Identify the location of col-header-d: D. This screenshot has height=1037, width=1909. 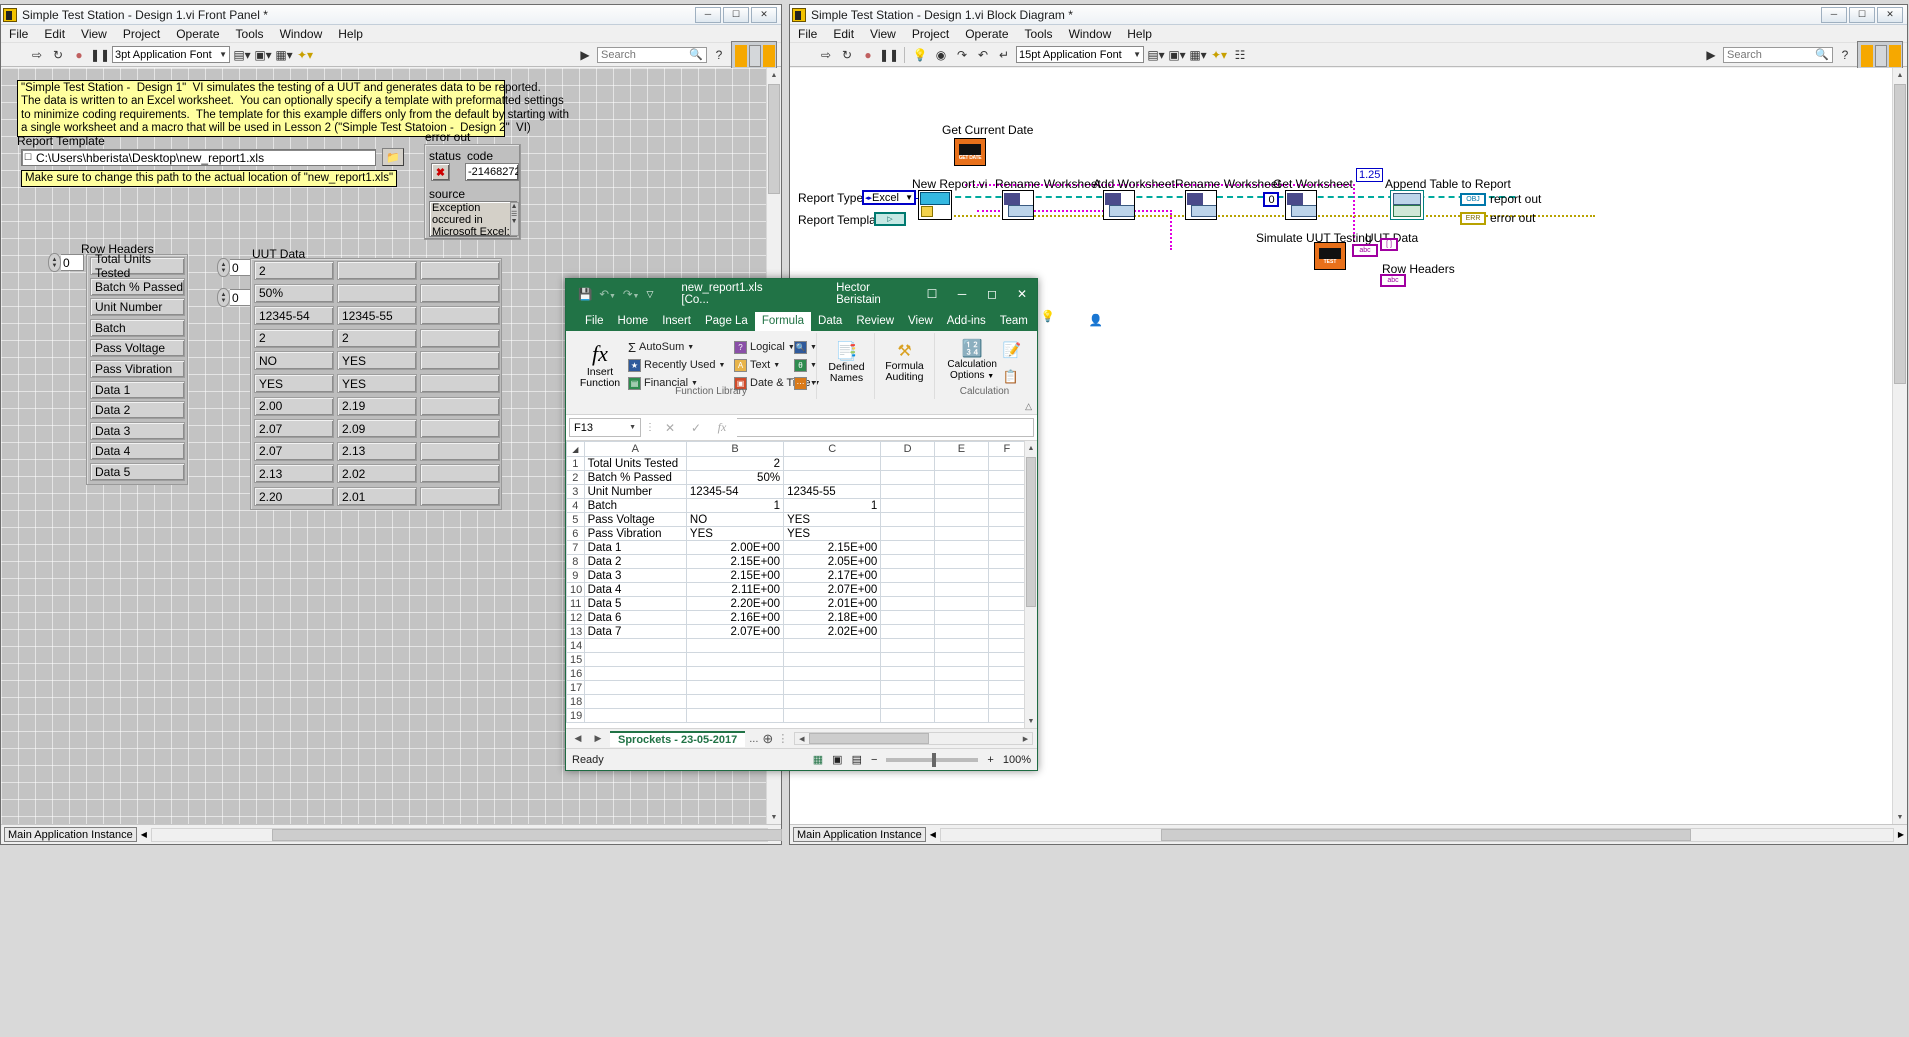
(907, 449).